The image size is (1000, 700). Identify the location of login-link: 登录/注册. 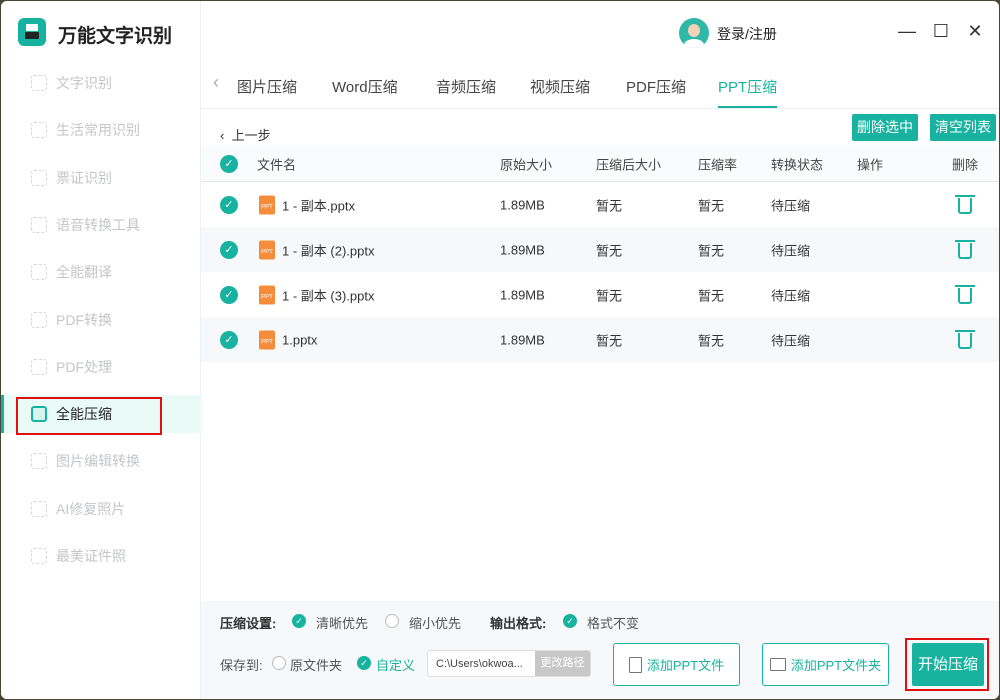
(747, 34).